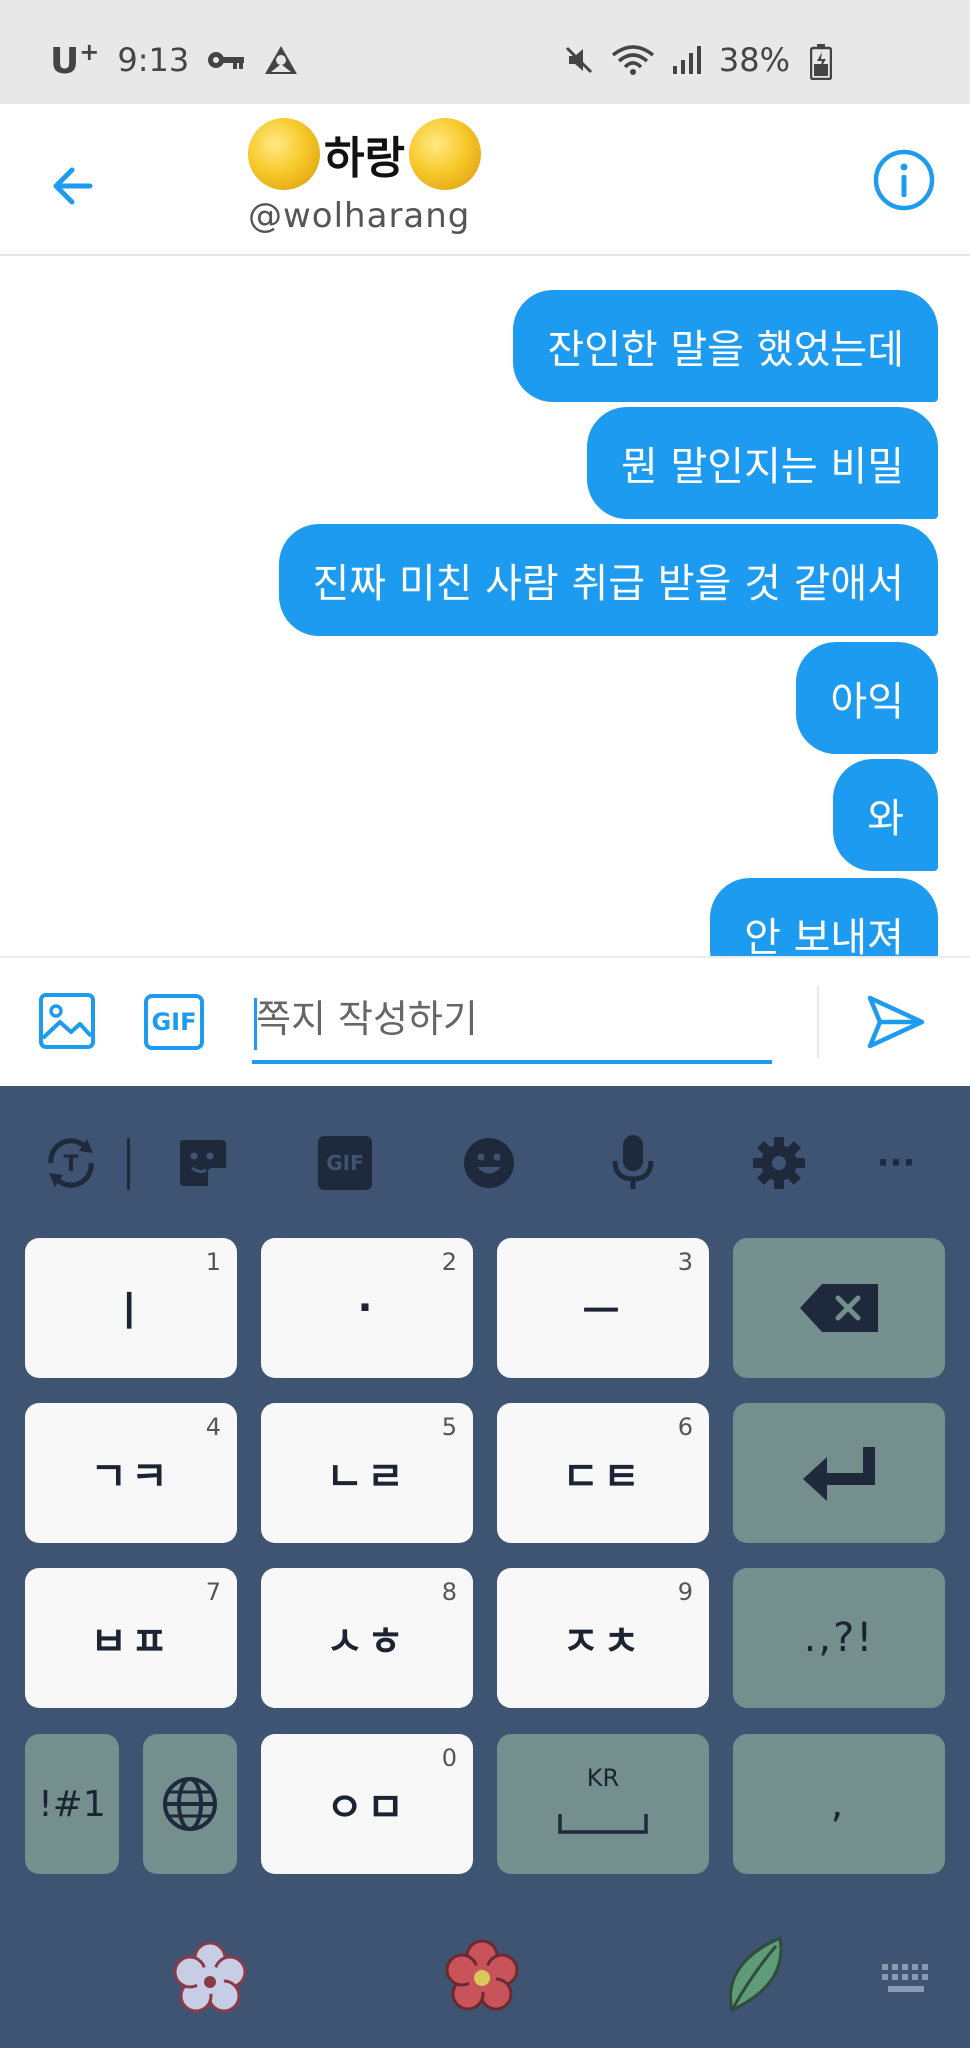 The height and width of the screenshot is (2048, 970). What do you see at coordinates (359, 216) in the screenshot?
I see `contact-handle: @wolharang` at bounding box center [359, 216].